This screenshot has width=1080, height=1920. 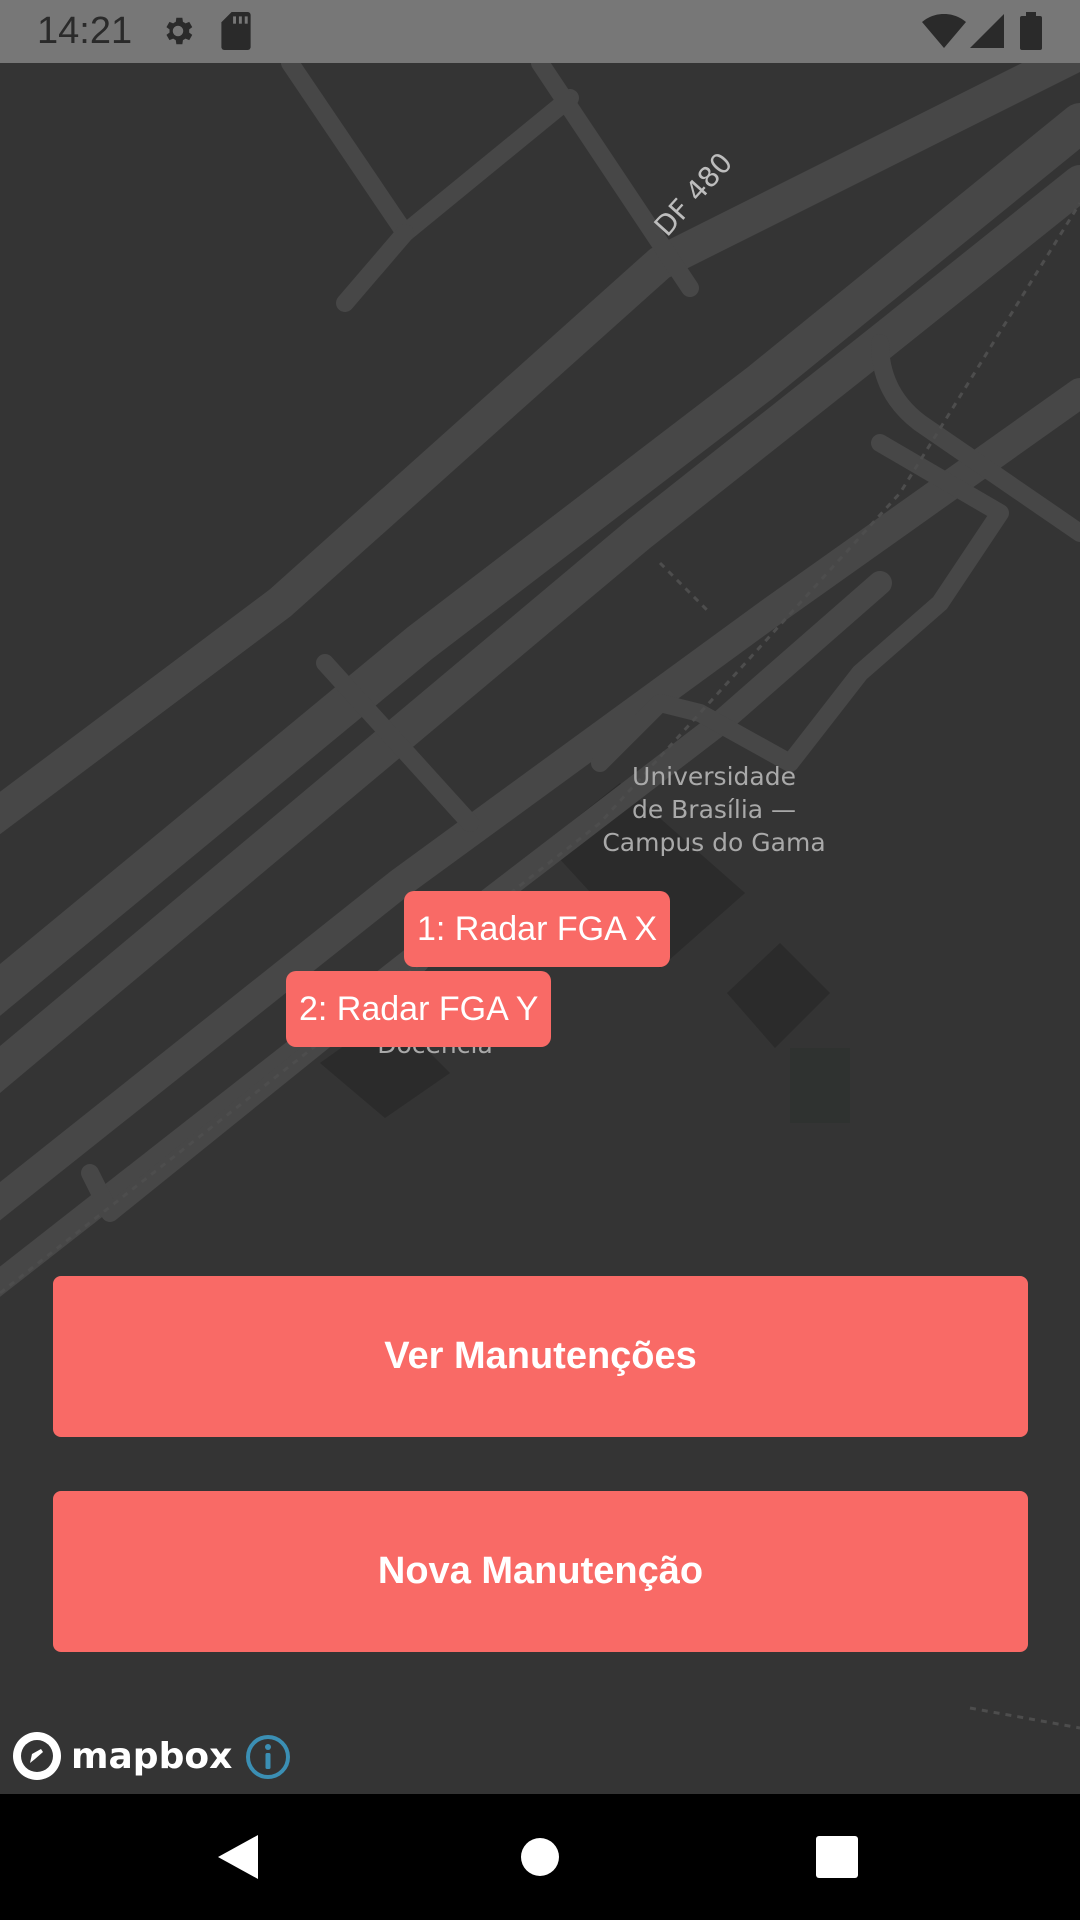 I want to click on navigation-bar, so click(x=540, y=1857).